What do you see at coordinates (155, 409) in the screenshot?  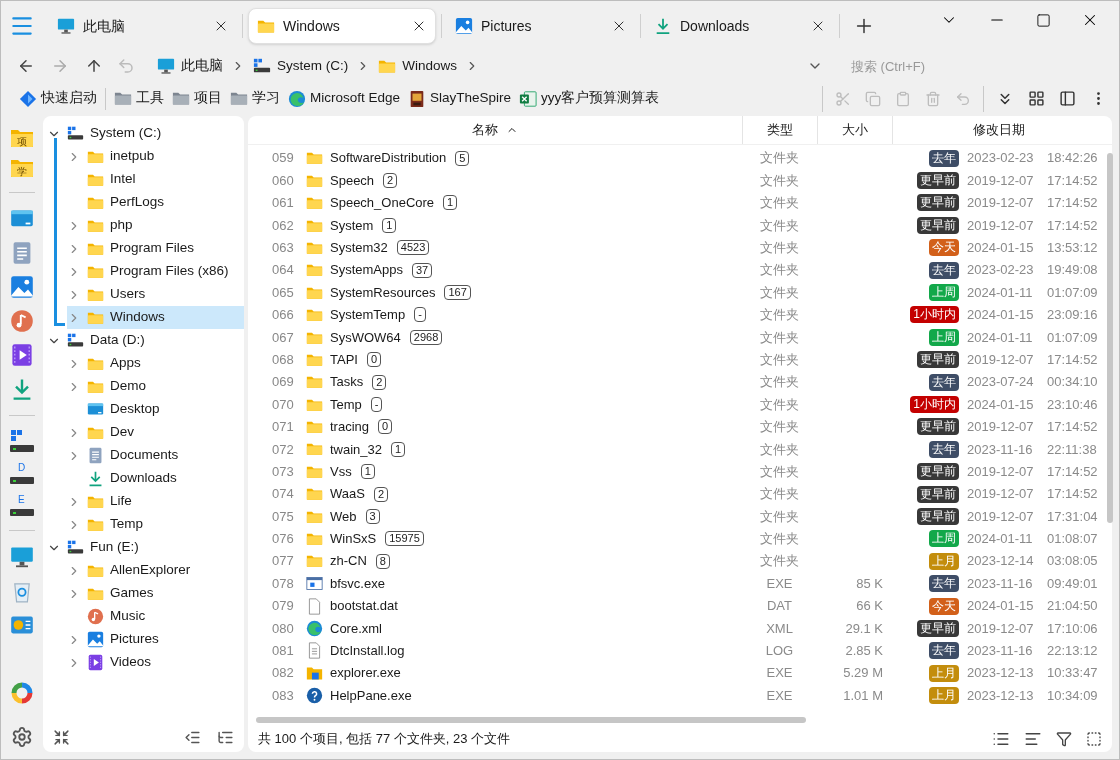 I see `tree-item: Desktop` at bounding box center [155, 409].